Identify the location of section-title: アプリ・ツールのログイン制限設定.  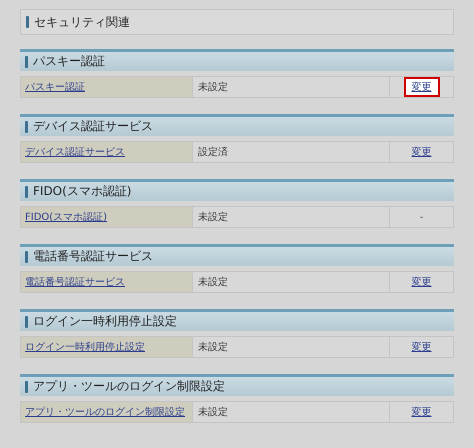
(129, 386).